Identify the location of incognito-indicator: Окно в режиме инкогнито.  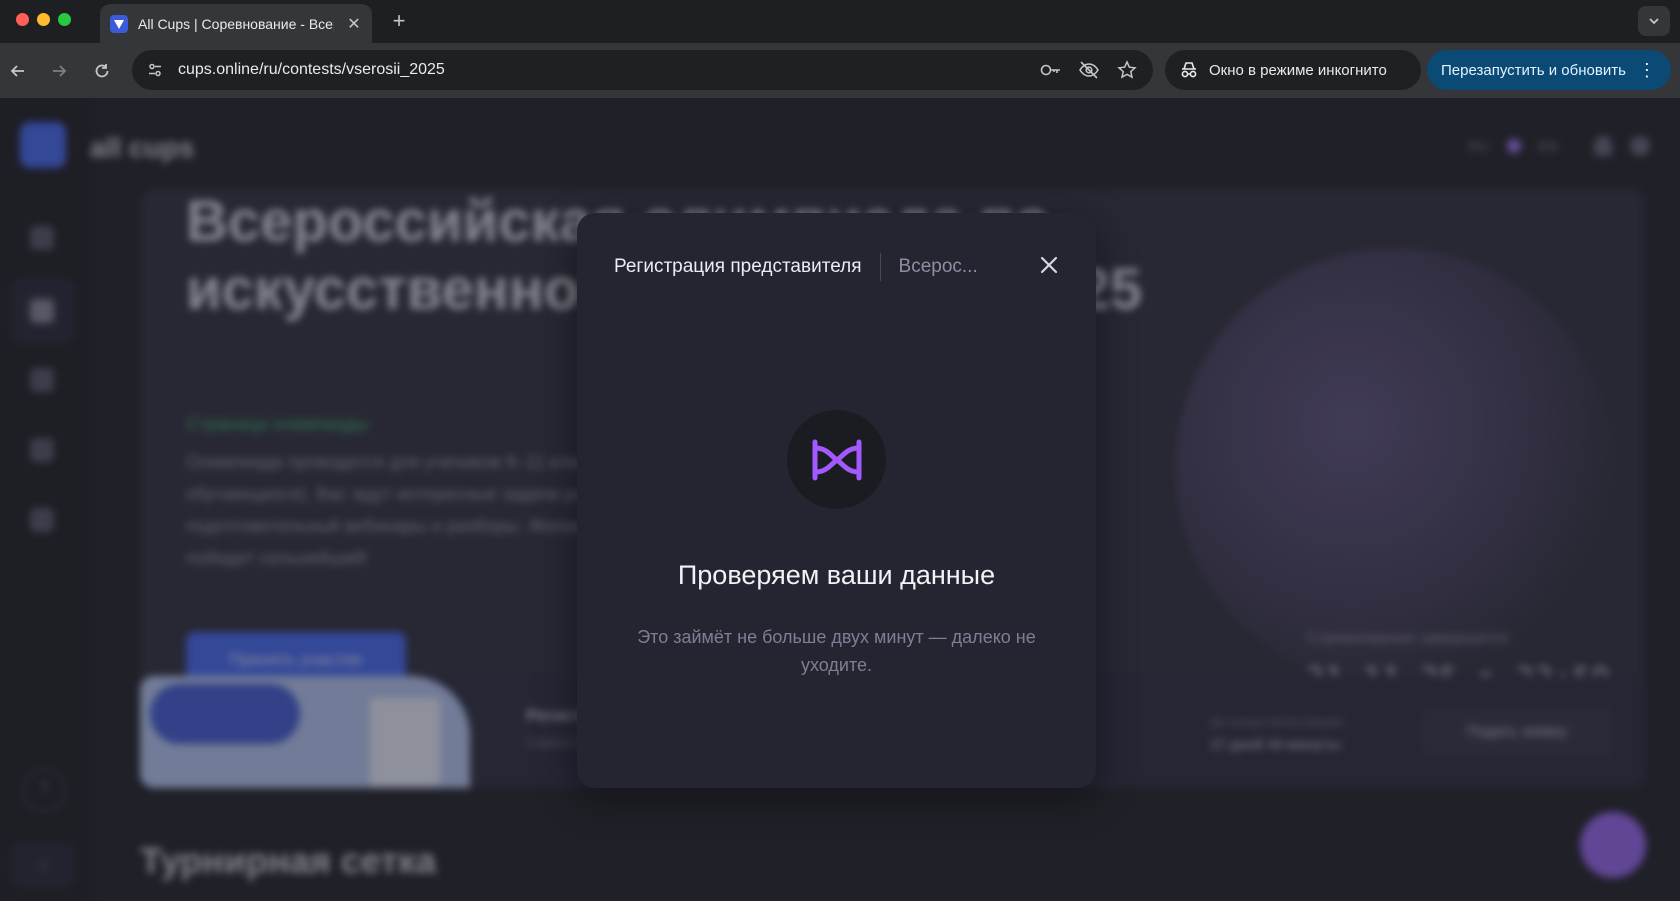
(1293, 70).